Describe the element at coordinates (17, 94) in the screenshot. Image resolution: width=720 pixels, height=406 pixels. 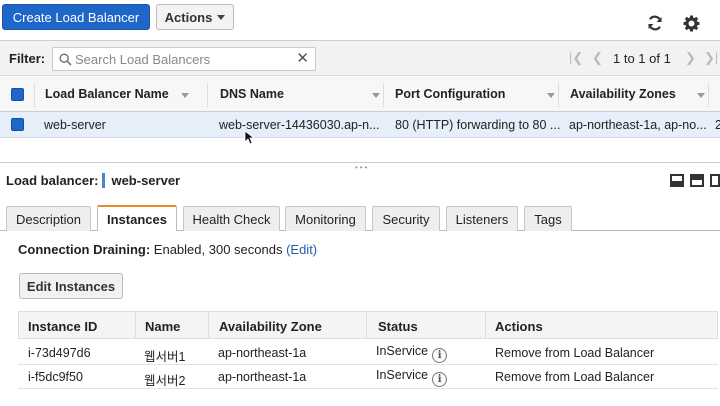
I see `select-all-checkbox` at that location.